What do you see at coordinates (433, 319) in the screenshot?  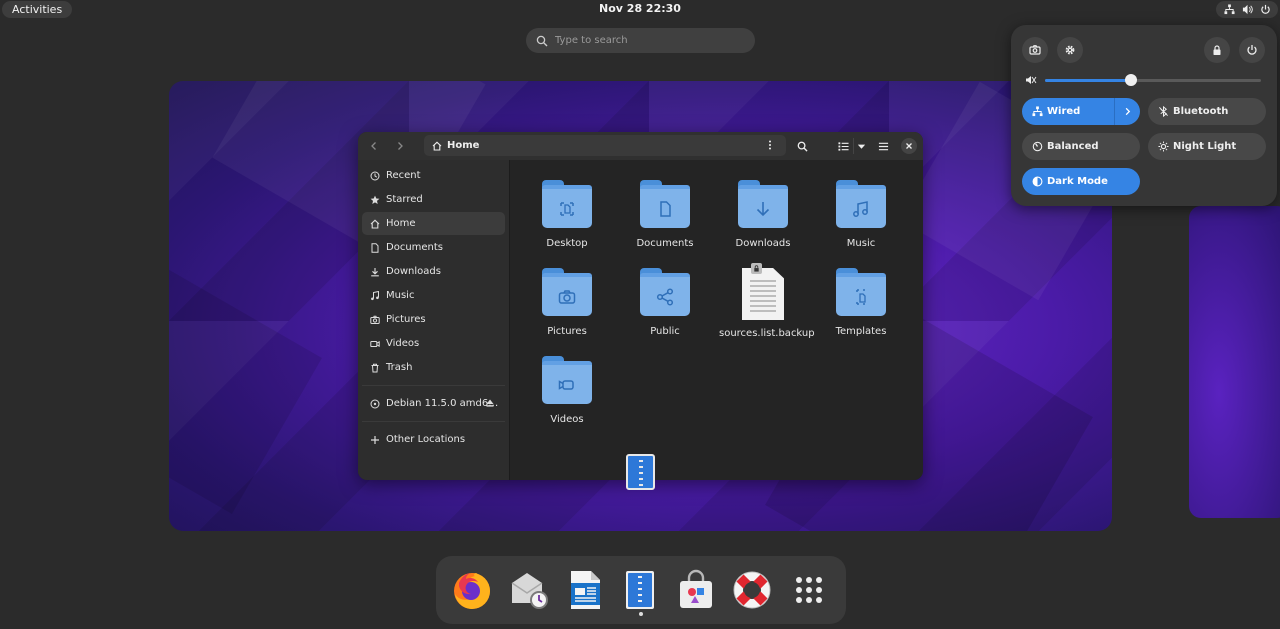 I see `sidebar-item-pictures: Pictures` at bounding box center [433, 319].